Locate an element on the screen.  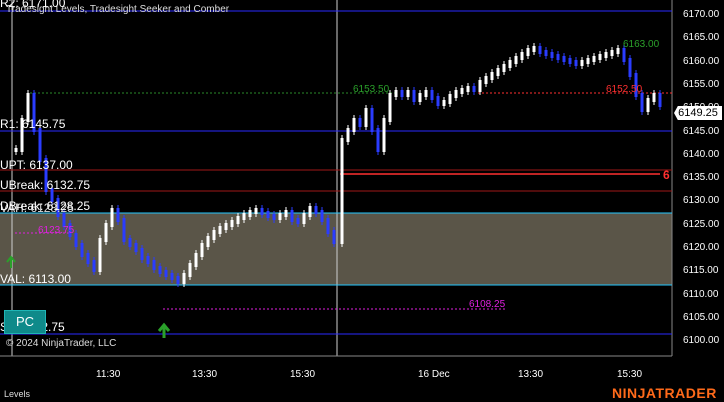
x-axis-tick: 16 Dec is located at coordinates (434, 374).